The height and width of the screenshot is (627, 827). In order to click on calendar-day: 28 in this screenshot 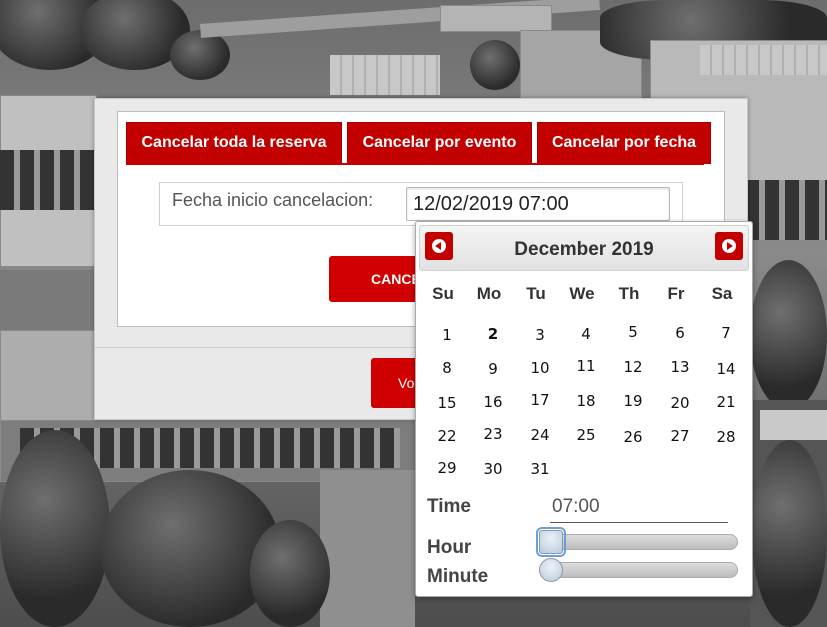, I will do `click(726, 437)`.